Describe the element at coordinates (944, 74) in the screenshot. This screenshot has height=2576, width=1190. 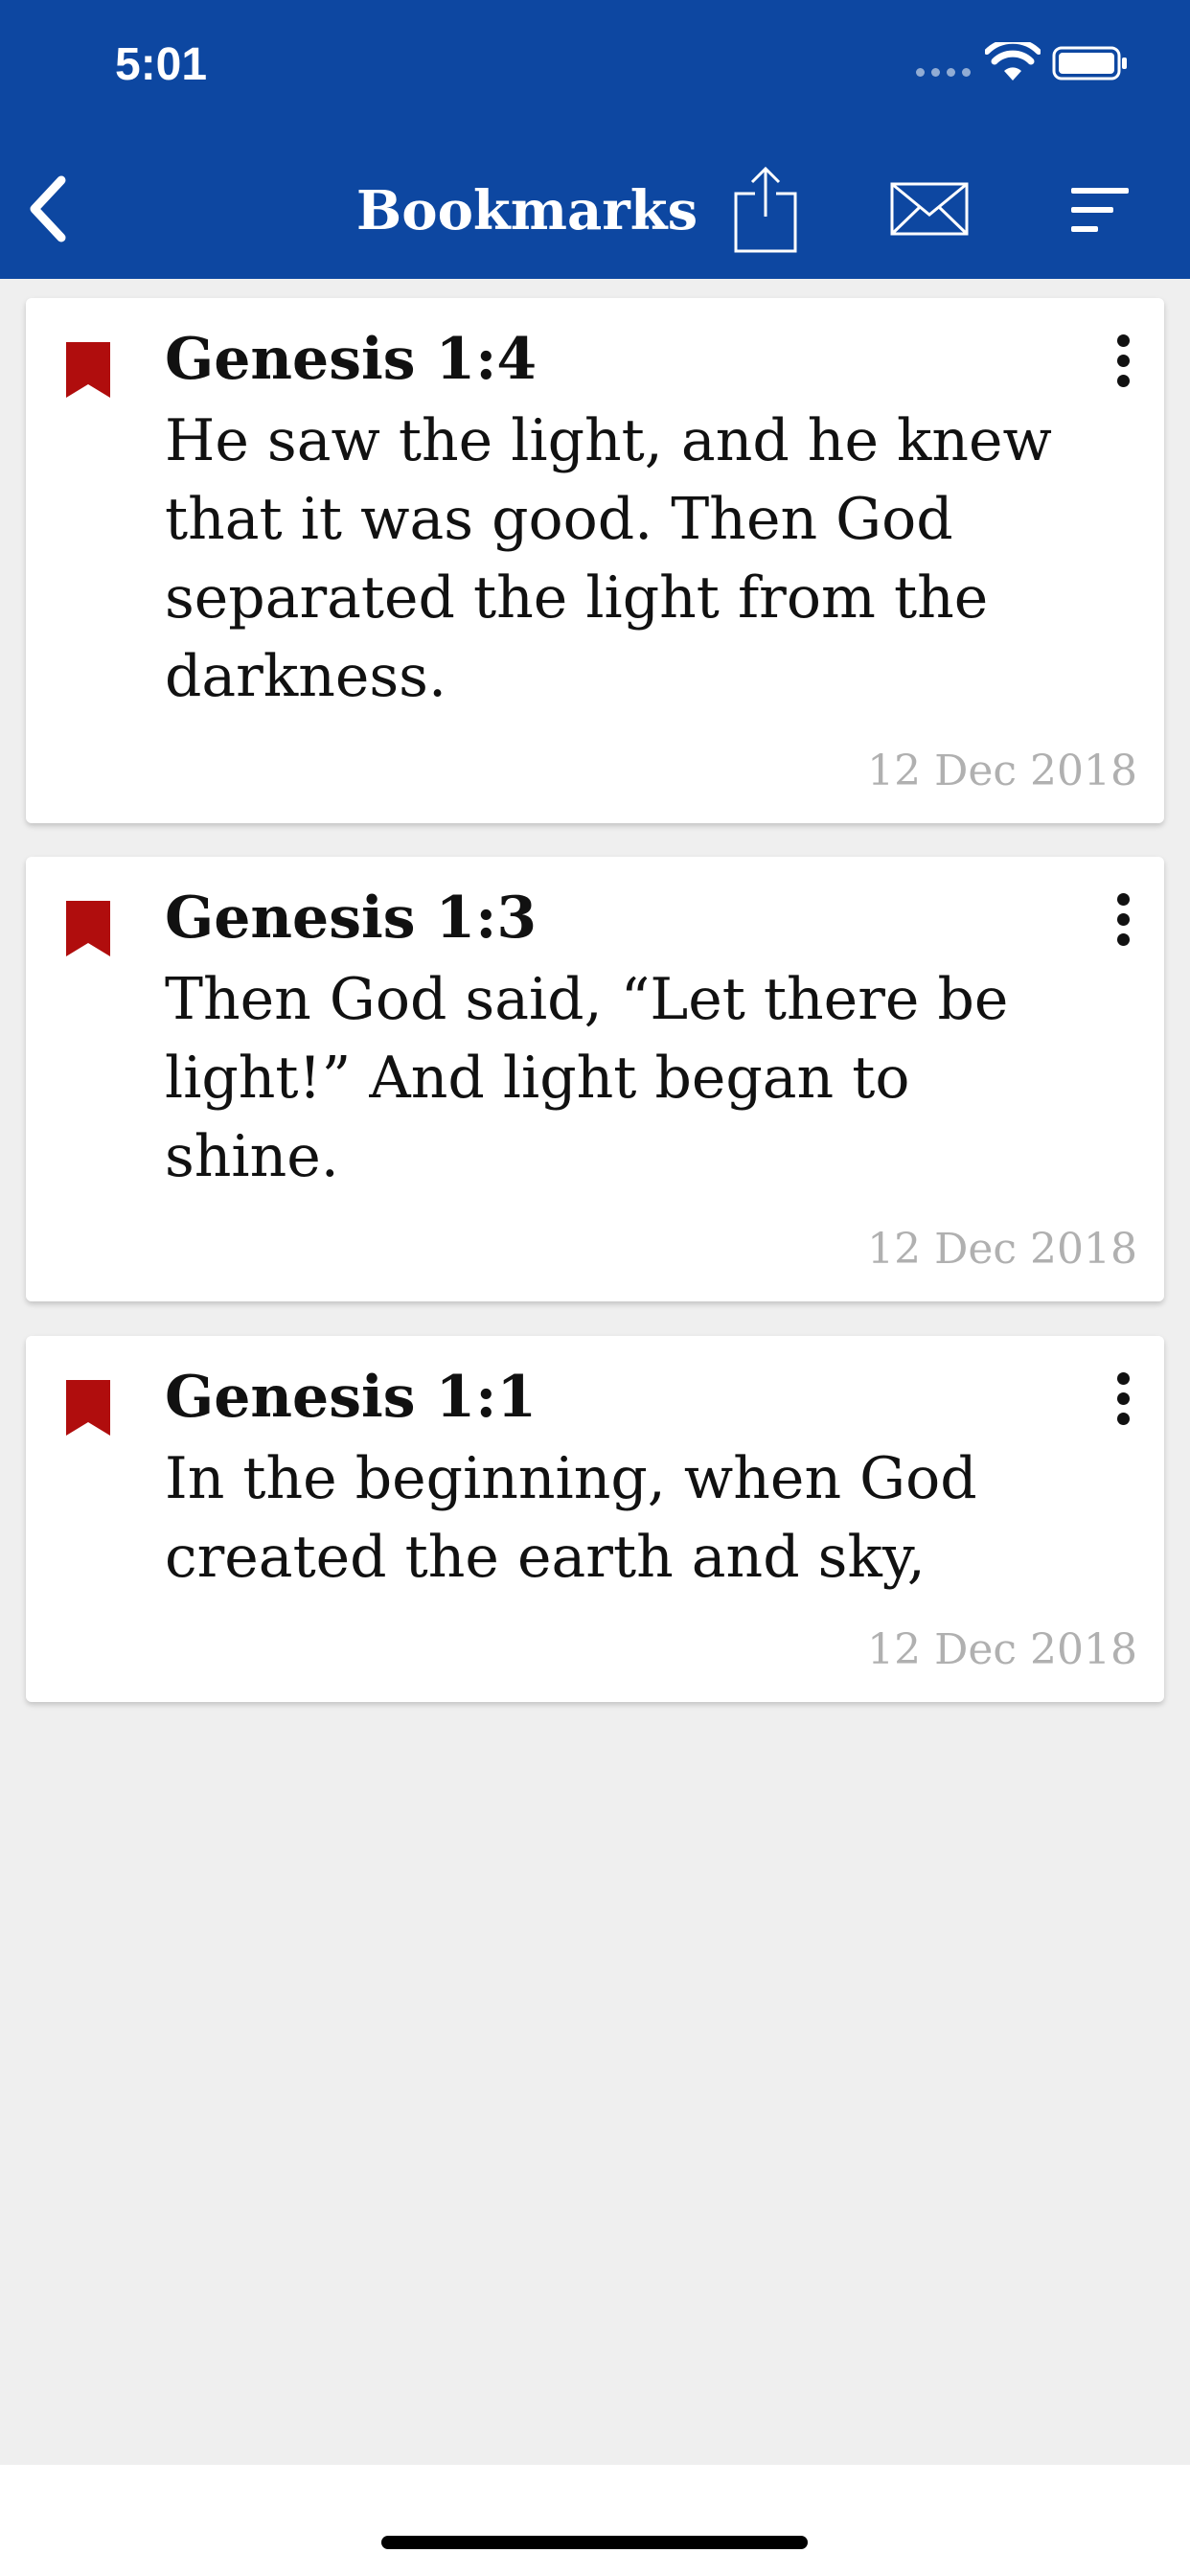
I see `cellular-signal-icon` at that location.